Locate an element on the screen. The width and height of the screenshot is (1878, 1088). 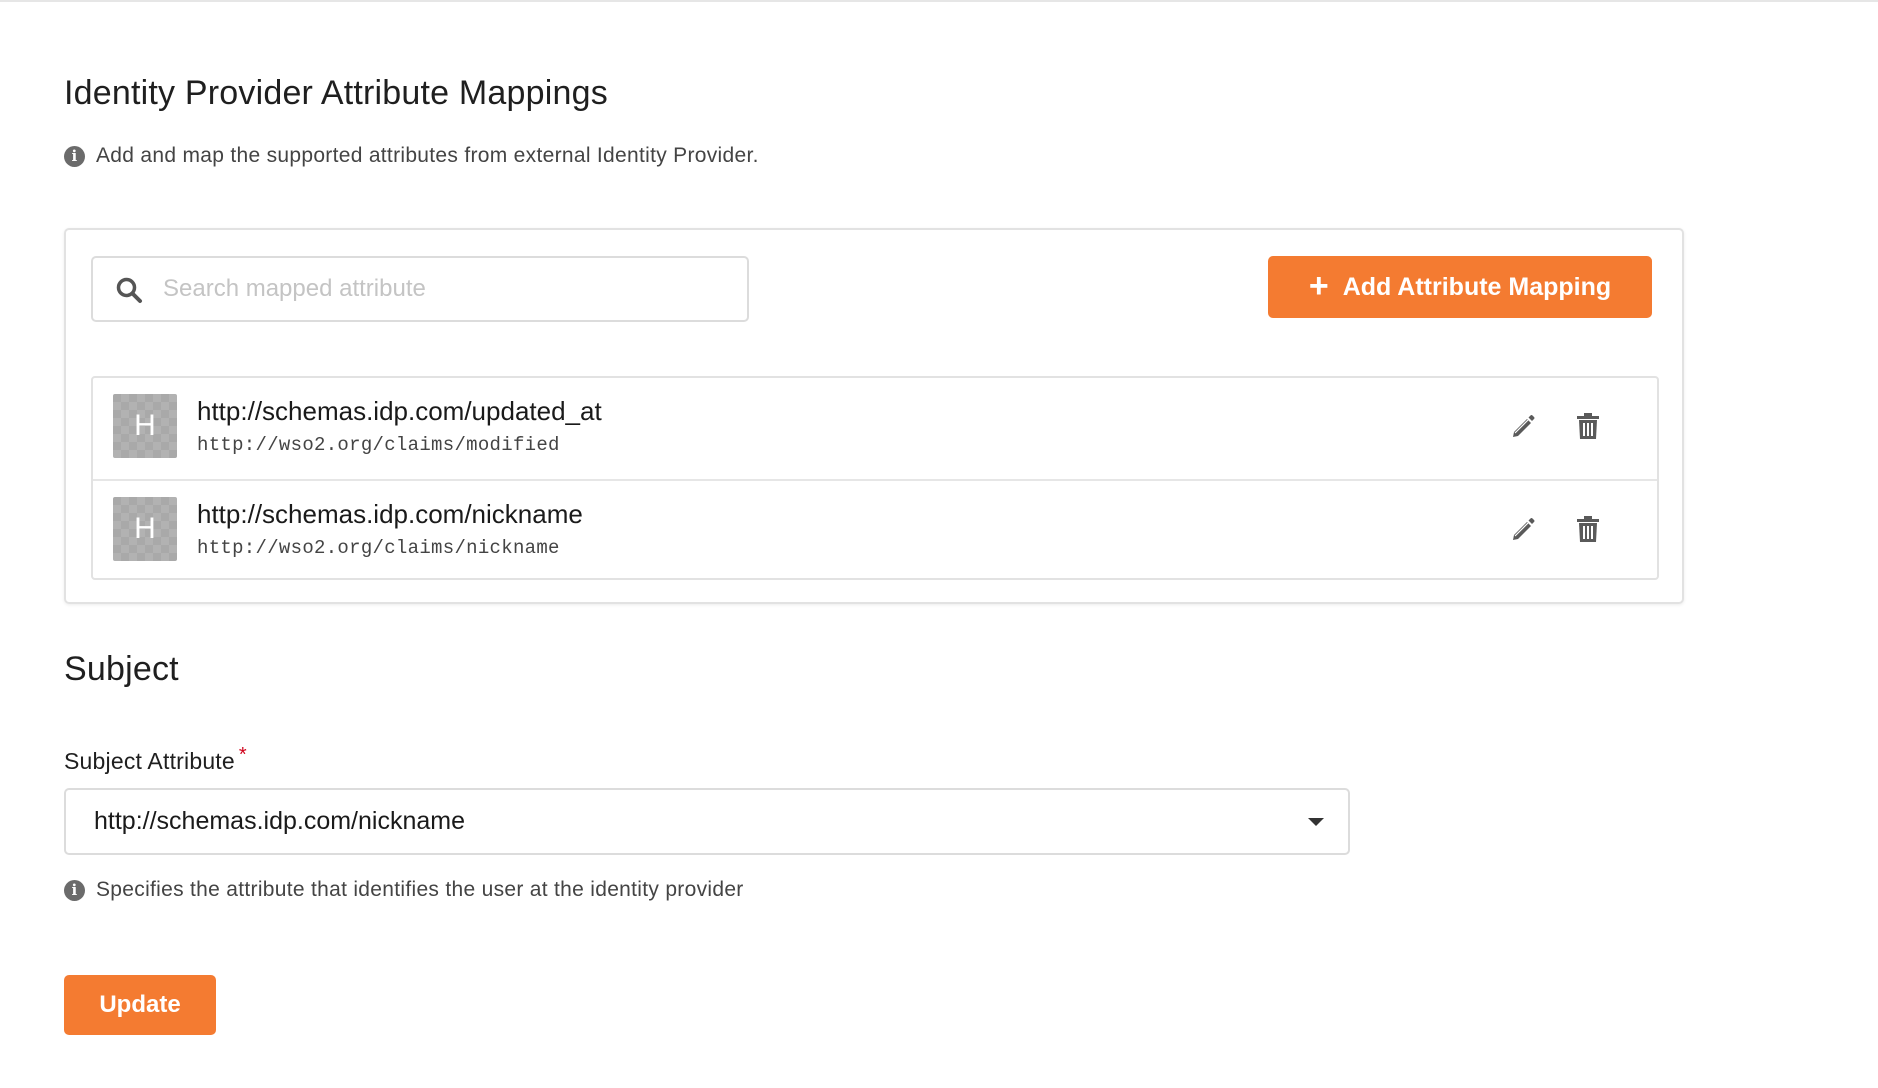
subject-attribute-select: http://schemas.idp.com/nickname is located at coordinates (707, 821).